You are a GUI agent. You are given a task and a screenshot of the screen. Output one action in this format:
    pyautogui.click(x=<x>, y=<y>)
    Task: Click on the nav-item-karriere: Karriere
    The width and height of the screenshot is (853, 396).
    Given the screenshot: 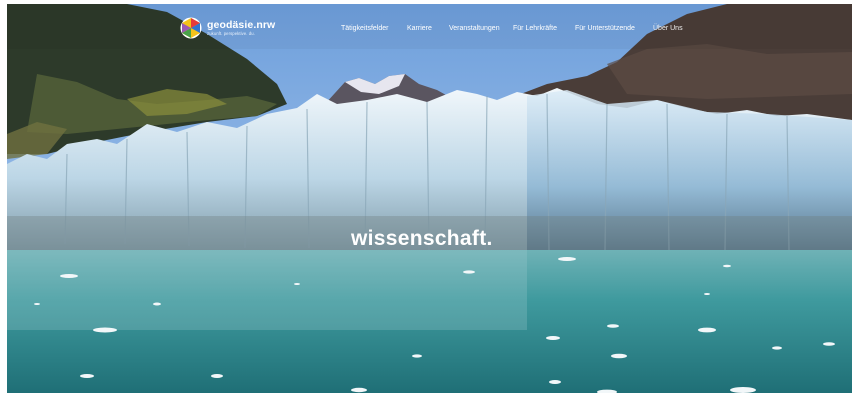 What is the action you would take?
    pyautogui.click(x=419, y=28)
    